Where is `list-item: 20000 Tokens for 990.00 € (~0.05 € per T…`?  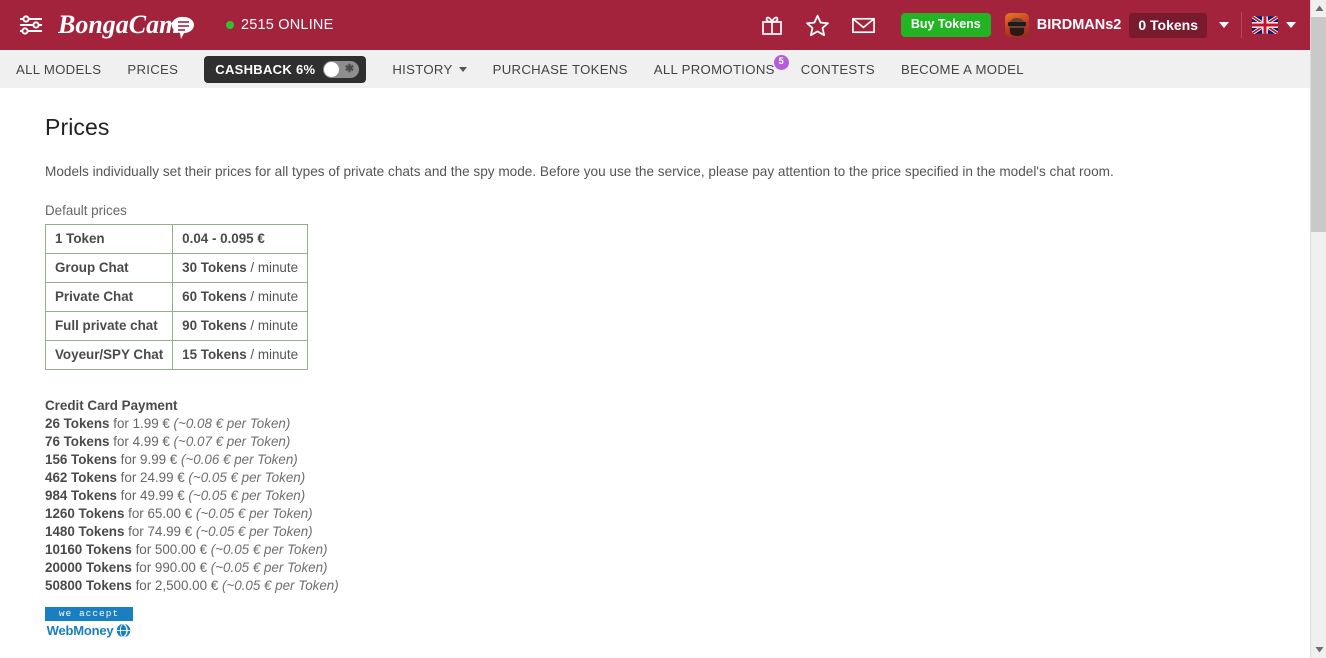
list-item: 20000 Tokens for 990.00 € (~0.05 € per T… is located at coordinates (677, 568).